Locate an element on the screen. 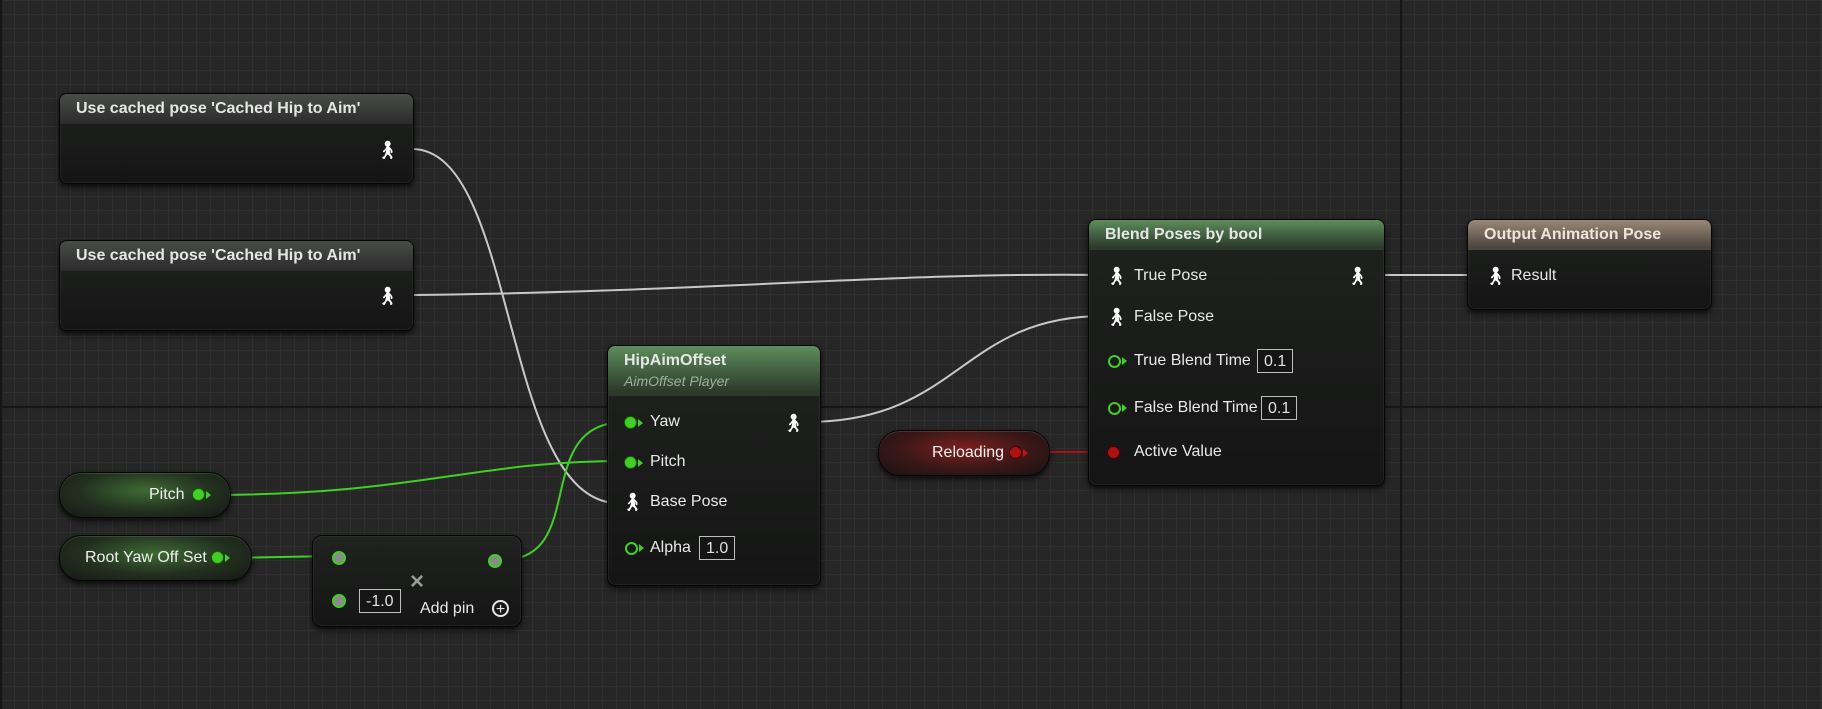 The width and height of the screenshot is (1822, 709). multiply-input-b-pin-icon is located at coordinates (339, 601).